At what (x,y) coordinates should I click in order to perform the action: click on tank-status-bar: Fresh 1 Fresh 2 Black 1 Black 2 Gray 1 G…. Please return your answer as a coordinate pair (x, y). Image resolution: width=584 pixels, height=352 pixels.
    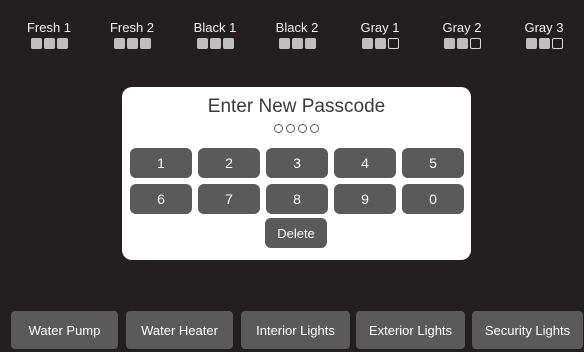
    Looking at the image, I should click on (292, 37).